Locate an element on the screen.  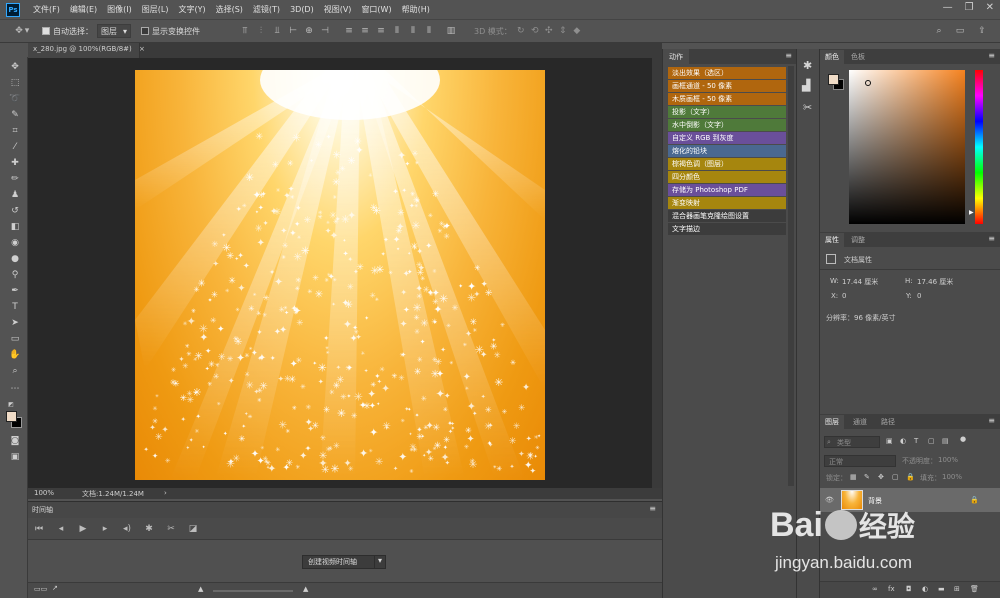
zoom-slider is located at coordinates (253, 591).